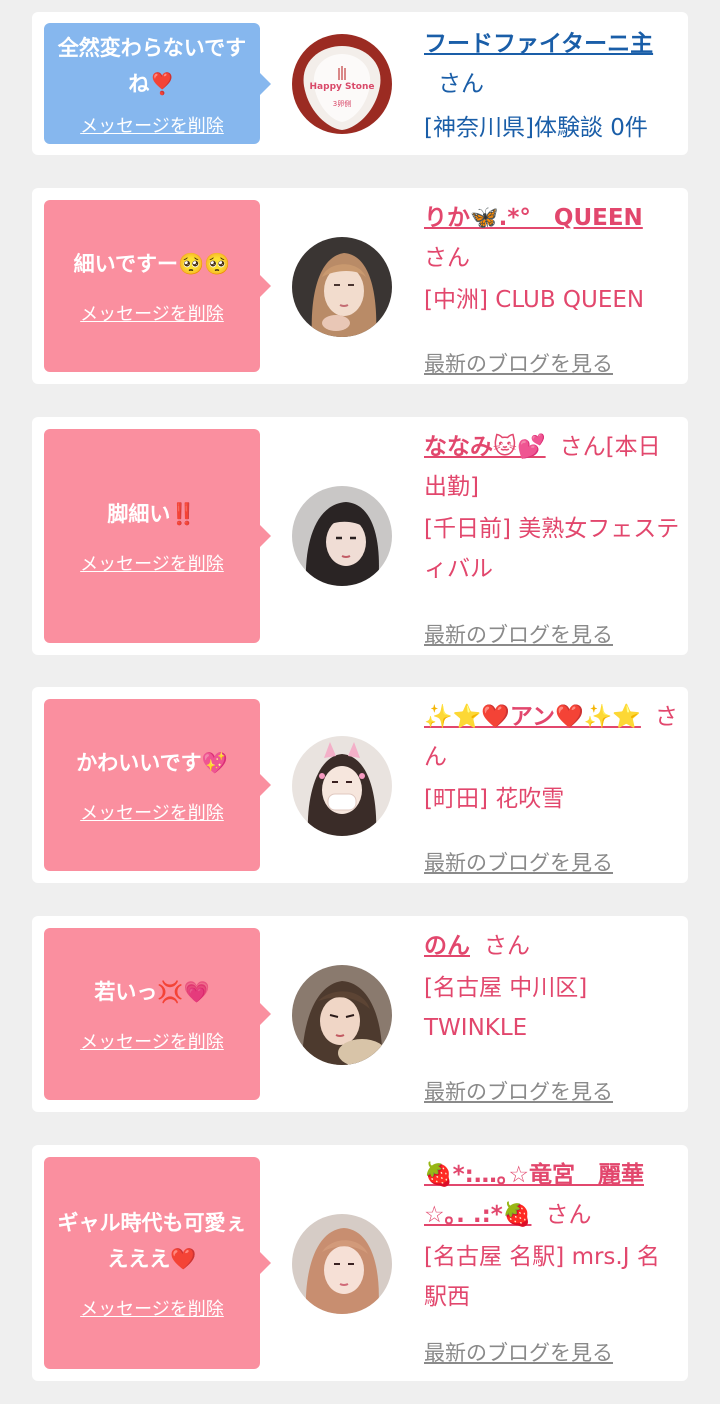  I want to click on message-text: 細いですー🥺🥺, so click(152, 264).